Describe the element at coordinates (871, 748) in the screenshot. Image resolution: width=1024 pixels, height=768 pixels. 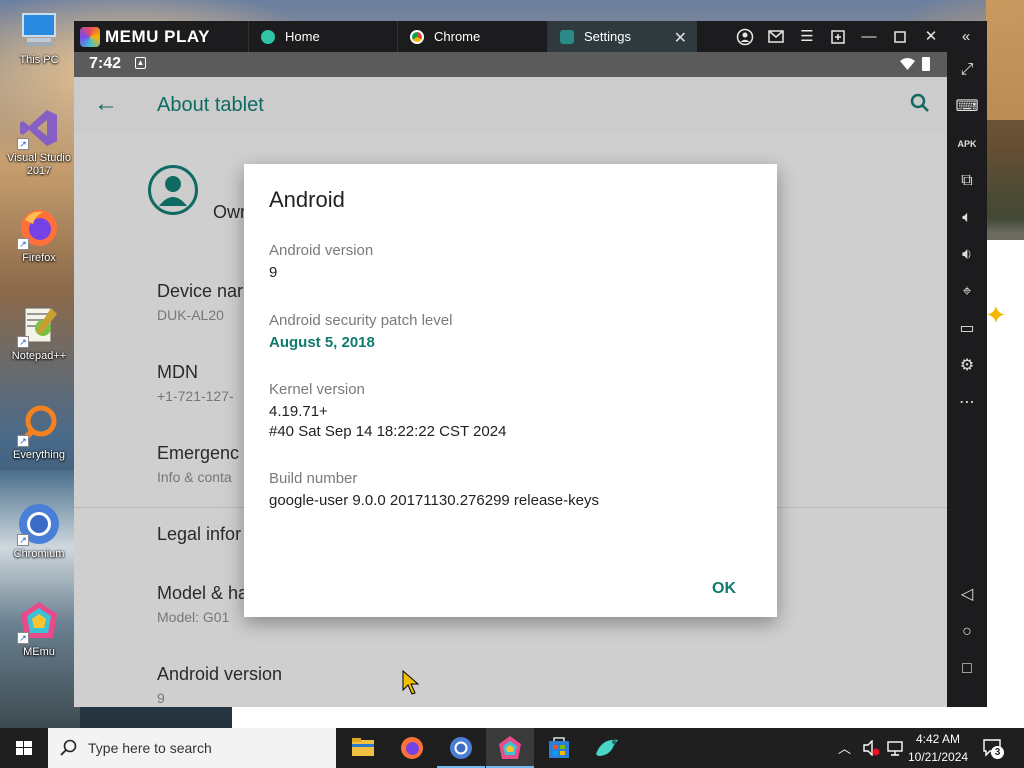
I see `volume-muted-icon` at that location.